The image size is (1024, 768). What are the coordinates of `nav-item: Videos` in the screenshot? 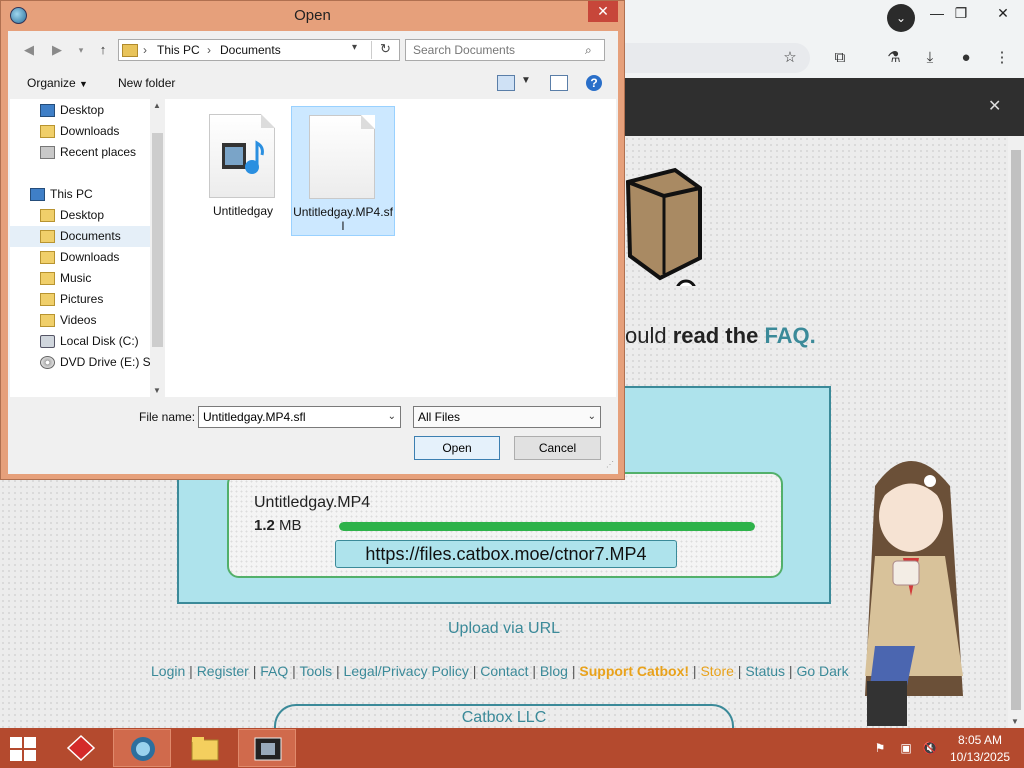 It's located at (80, 320).